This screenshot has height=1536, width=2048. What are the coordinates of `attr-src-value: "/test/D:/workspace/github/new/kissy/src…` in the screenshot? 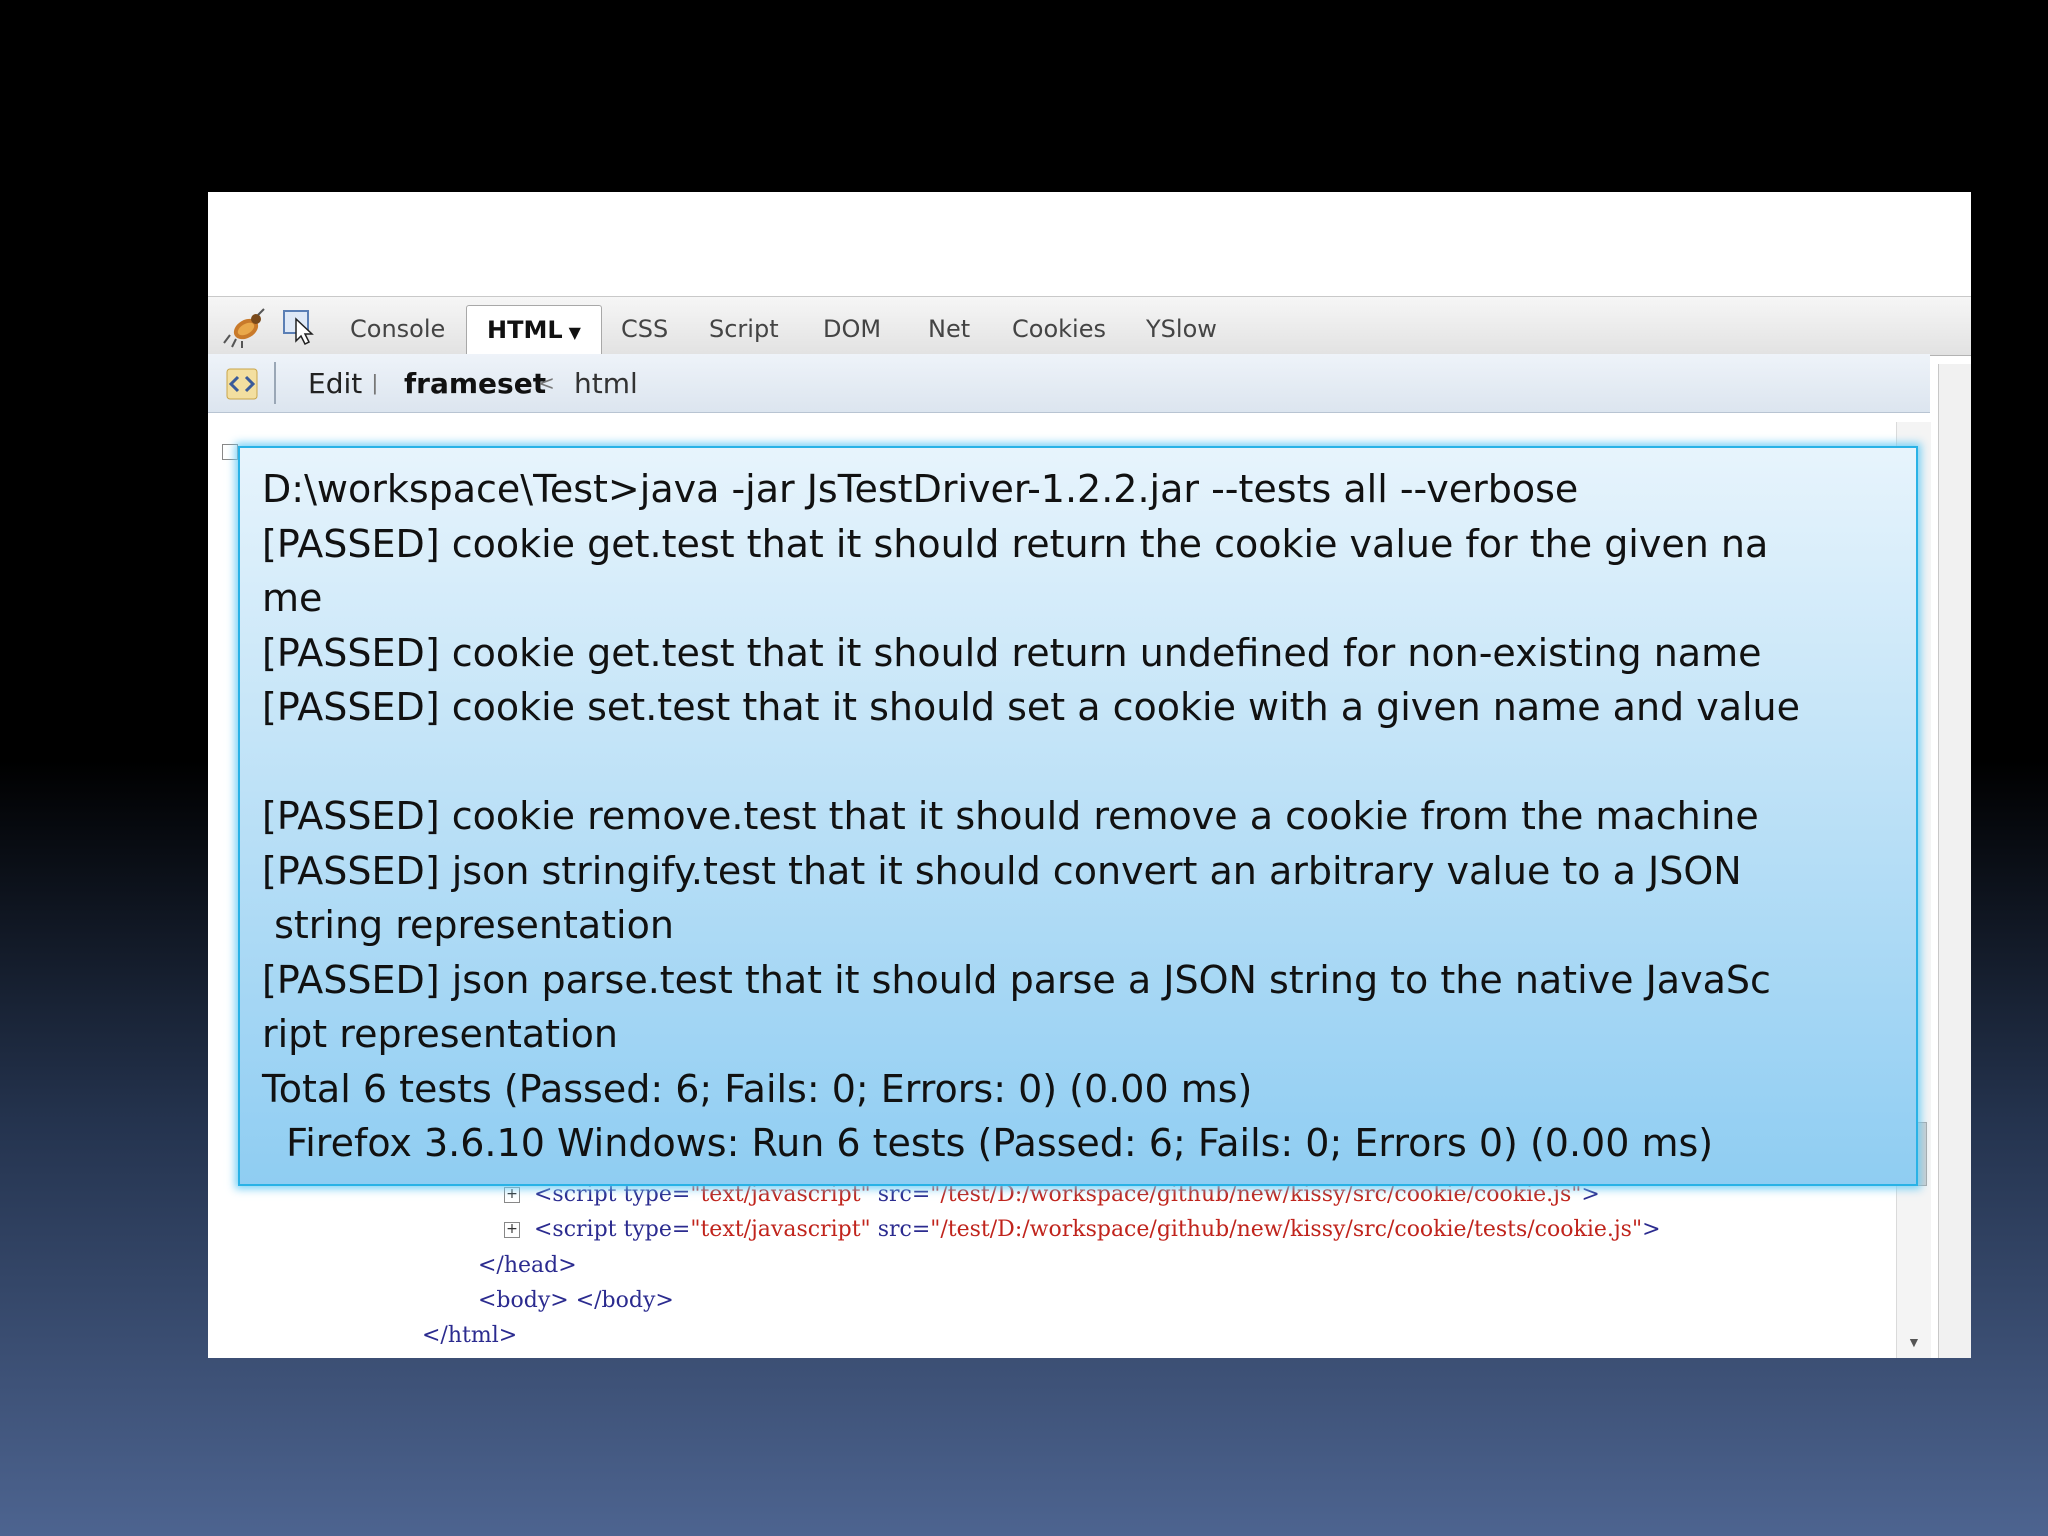 It's located at (1286, 1229).